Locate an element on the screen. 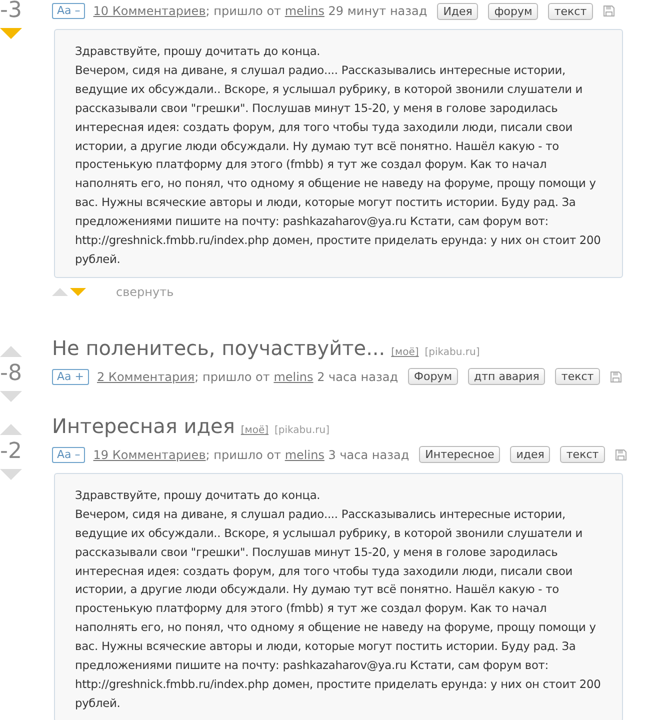  post-time: 2 часа назад is located at coordinates (357, 377).